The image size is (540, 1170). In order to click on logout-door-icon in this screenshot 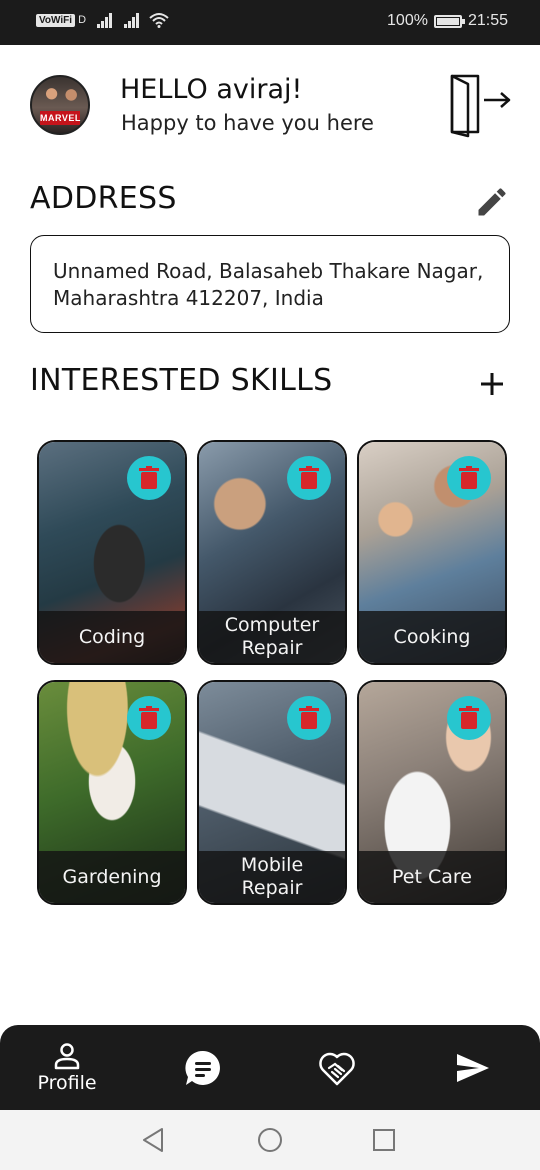, I will do `click(480, 106)`.